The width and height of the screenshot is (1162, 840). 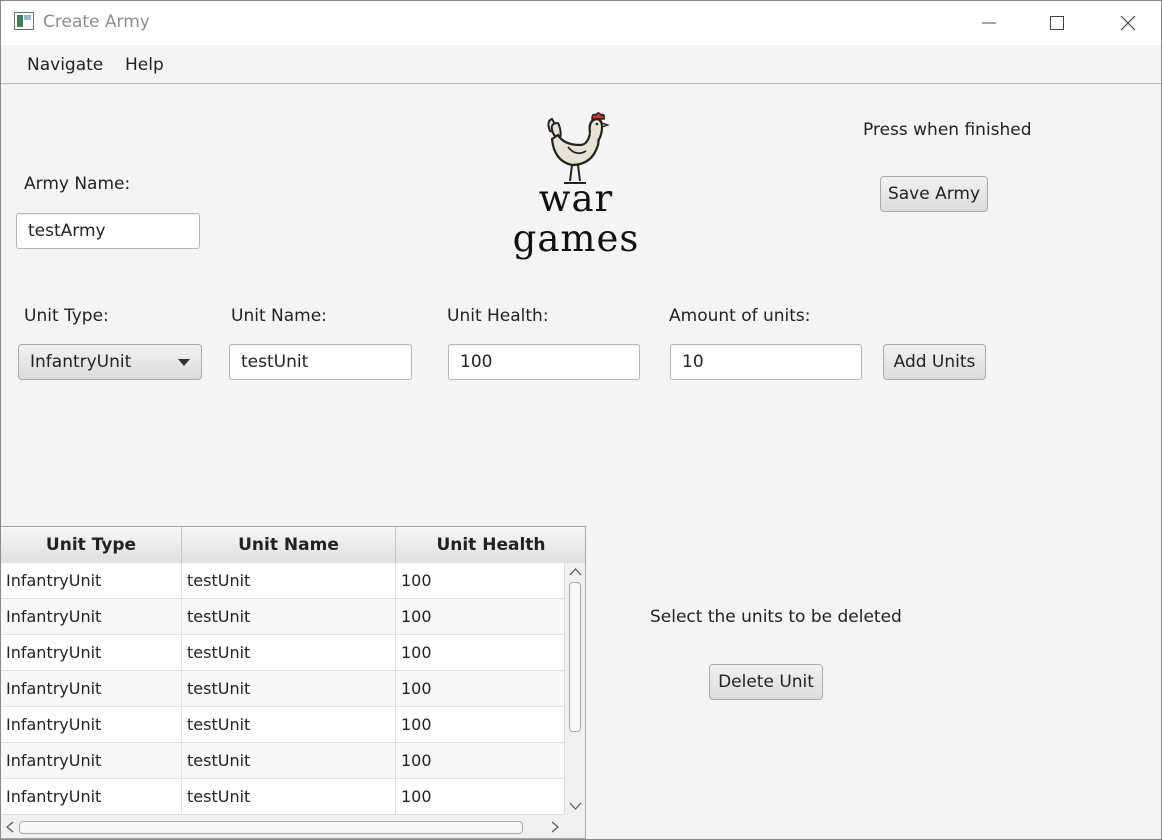 I want to click on unit-type-dropdown: InfantryUnit, so click(x=110, y=362).